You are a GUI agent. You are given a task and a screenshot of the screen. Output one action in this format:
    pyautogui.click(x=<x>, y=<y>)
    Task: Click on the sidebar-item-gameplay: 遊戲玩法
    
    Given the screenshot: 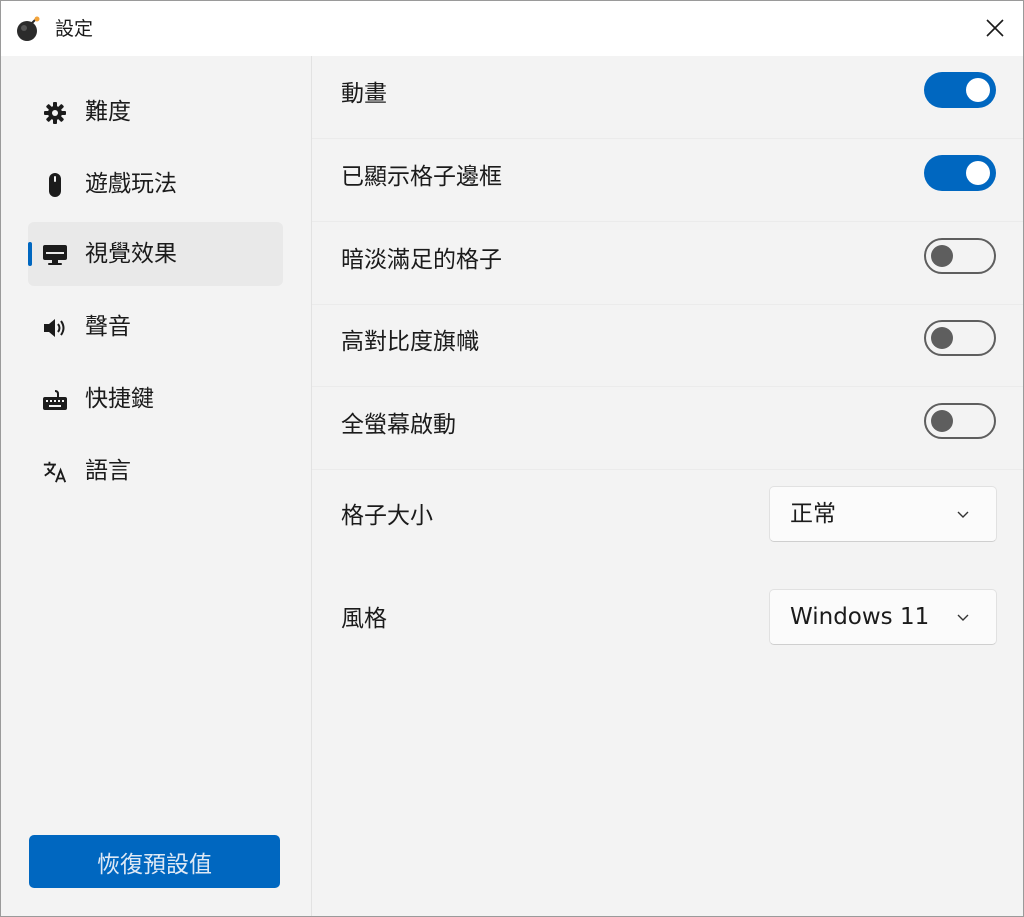 What is the action you would take?
    pyautogui.click(x=155, y=184)
    